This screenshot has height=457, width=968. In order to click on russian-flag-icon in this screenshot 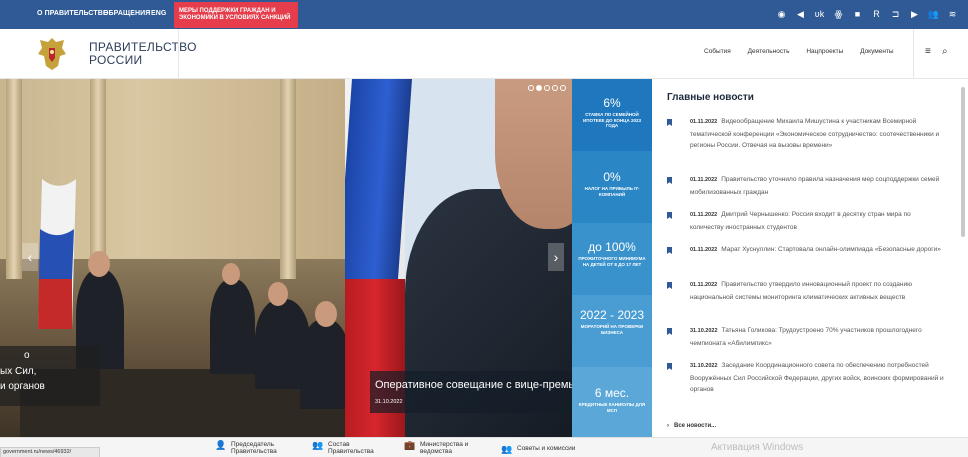, I will do `click(57, 254)`.